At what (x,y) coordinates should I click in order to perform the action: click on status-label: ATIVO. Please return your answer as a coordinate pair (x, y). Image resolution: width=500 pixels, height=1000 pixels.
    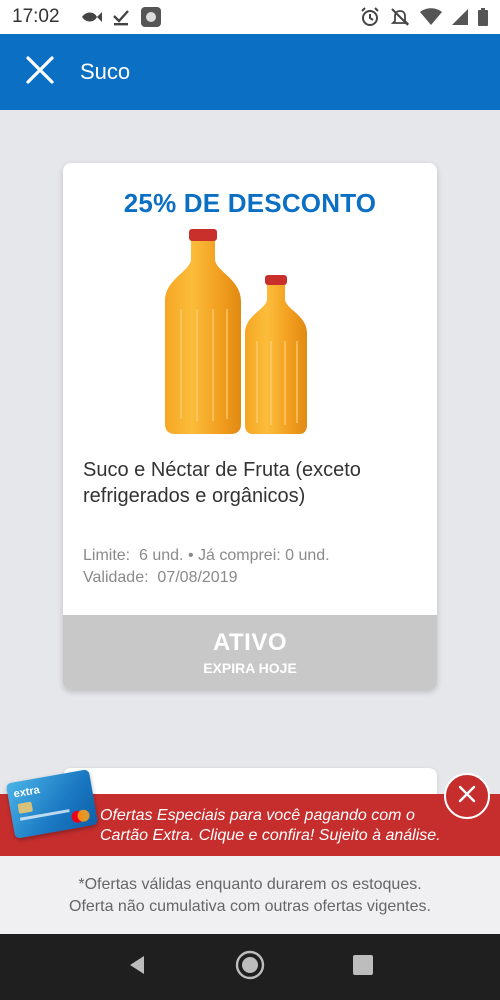
    Looking at the image, I should click on (250, 642).